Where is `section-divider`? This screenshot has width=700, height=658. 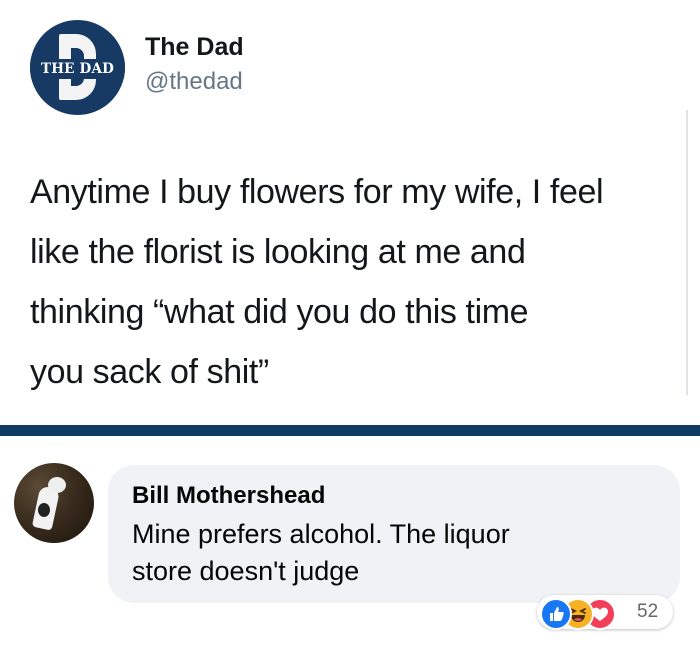 section-divider is located at coordinates (350, 430).